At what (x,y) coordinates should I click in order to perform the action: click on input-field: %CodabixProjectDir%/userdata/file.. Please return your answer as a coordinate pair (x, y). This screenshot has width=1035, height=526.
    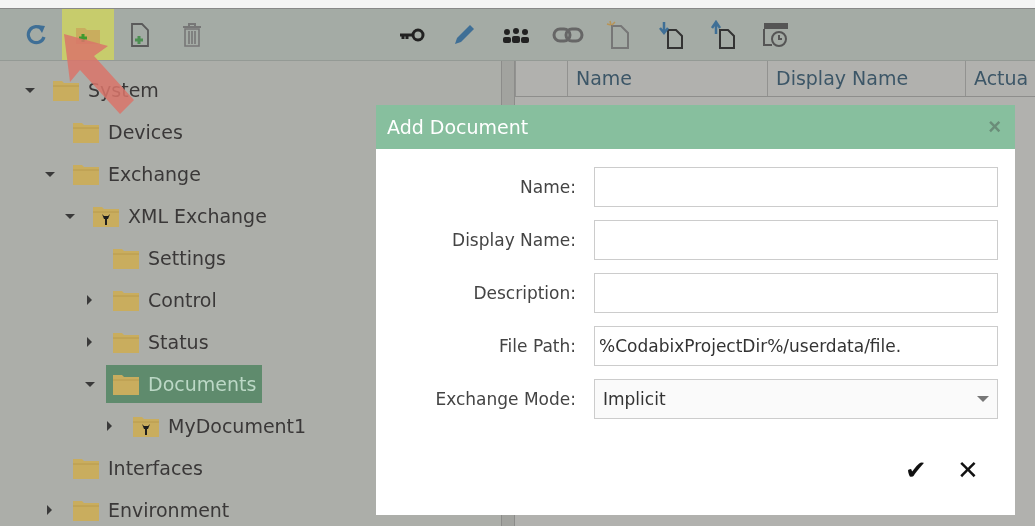
    Looking at the image, I should click on (796, 346).